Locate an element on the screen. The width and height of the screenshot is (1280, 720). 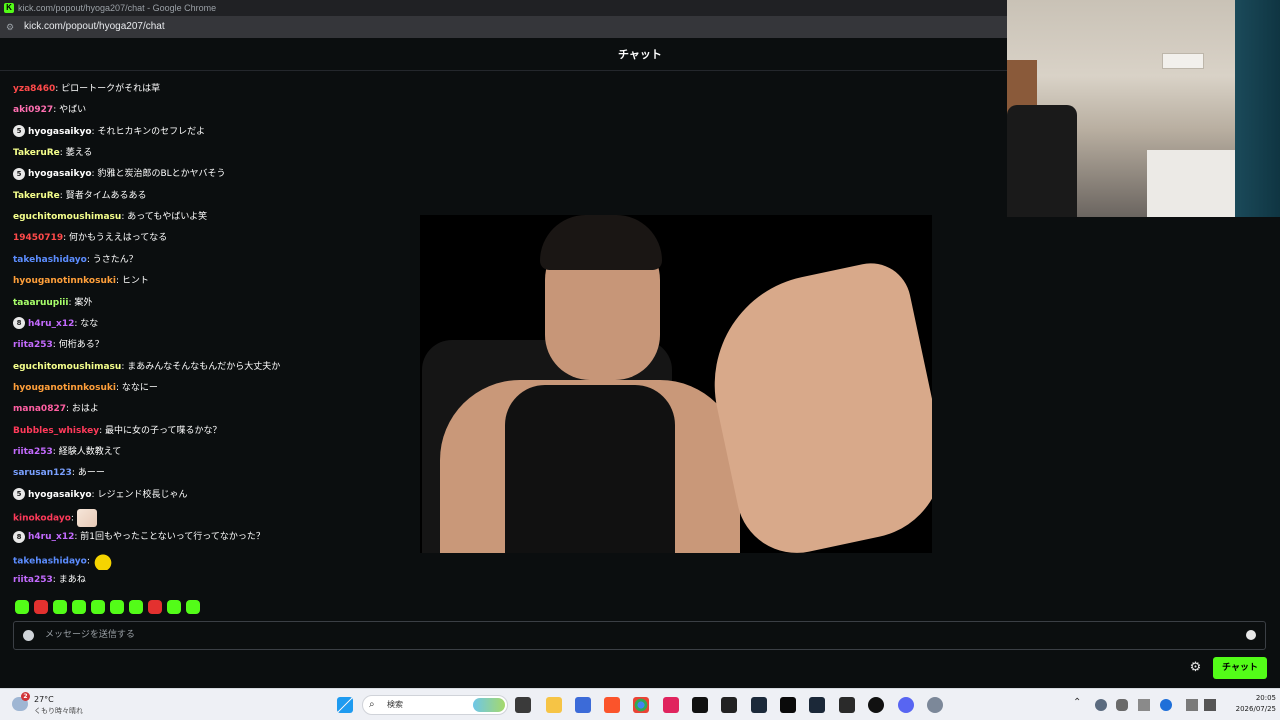
windows-start-icon is located at coordinates (345, 705).